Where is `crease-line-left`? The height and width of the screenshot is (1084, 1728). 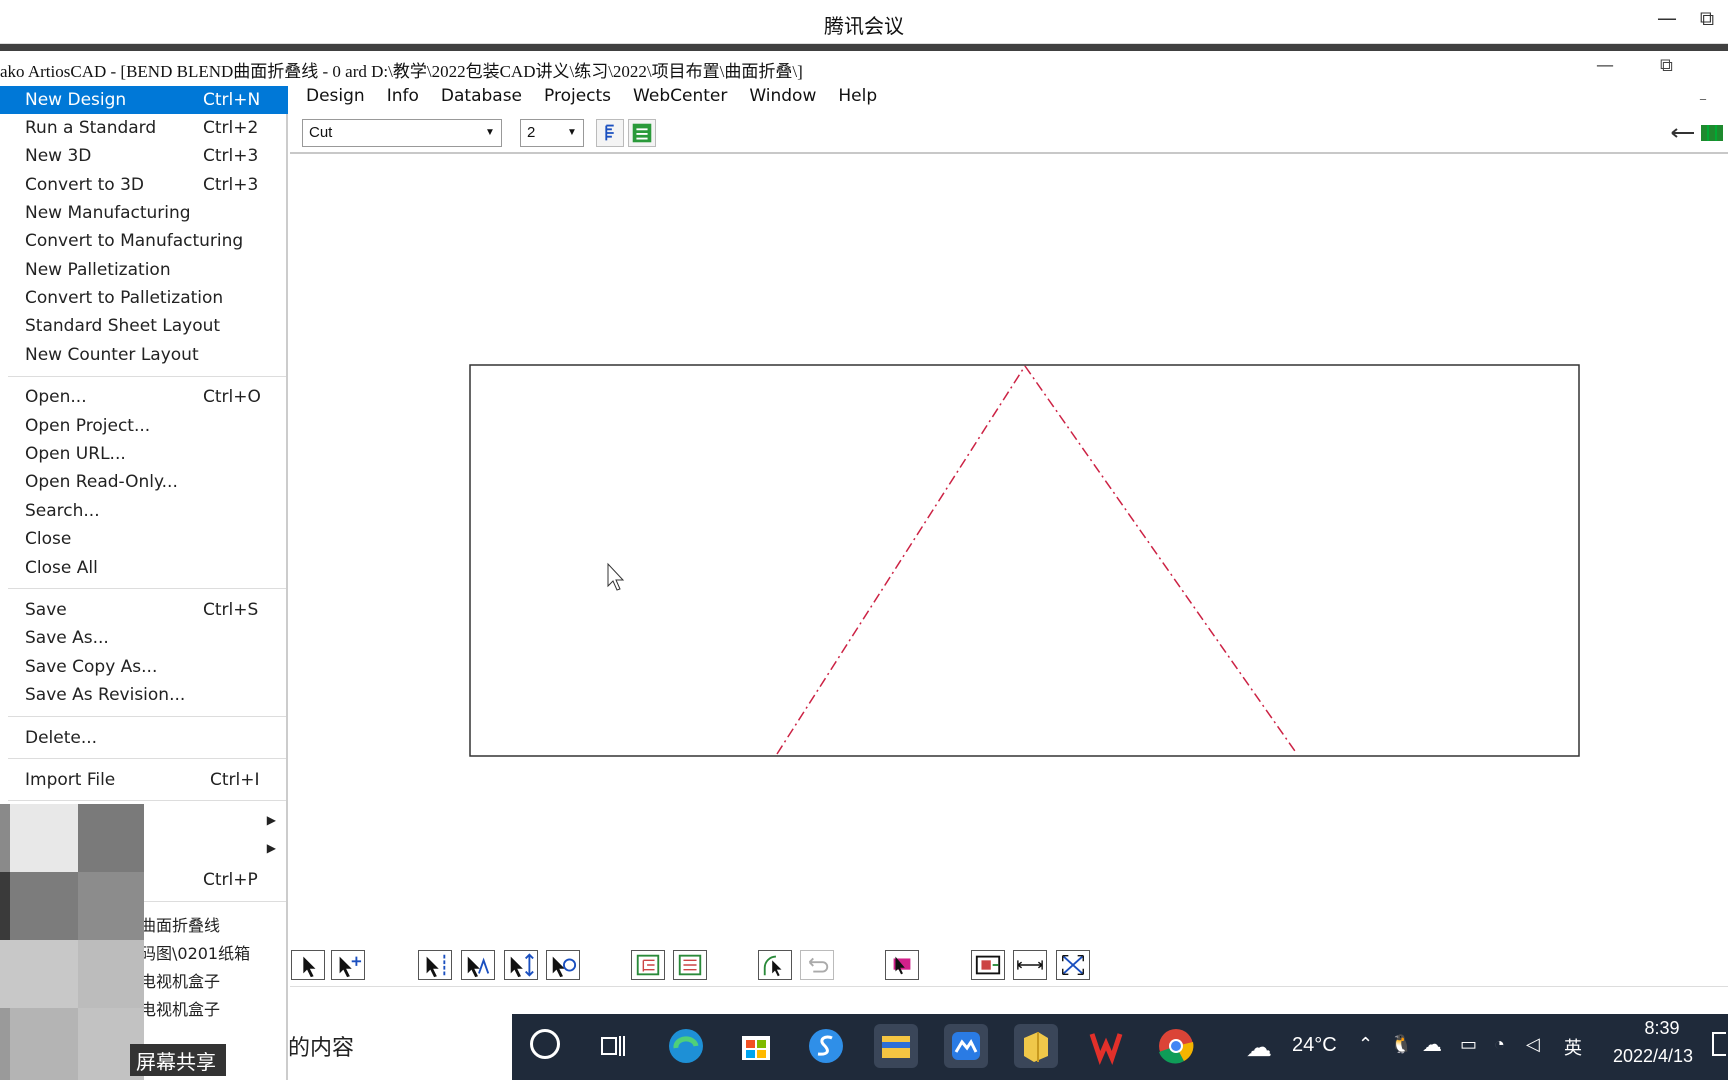 crease-line-left is located at coordinates (901, 560).